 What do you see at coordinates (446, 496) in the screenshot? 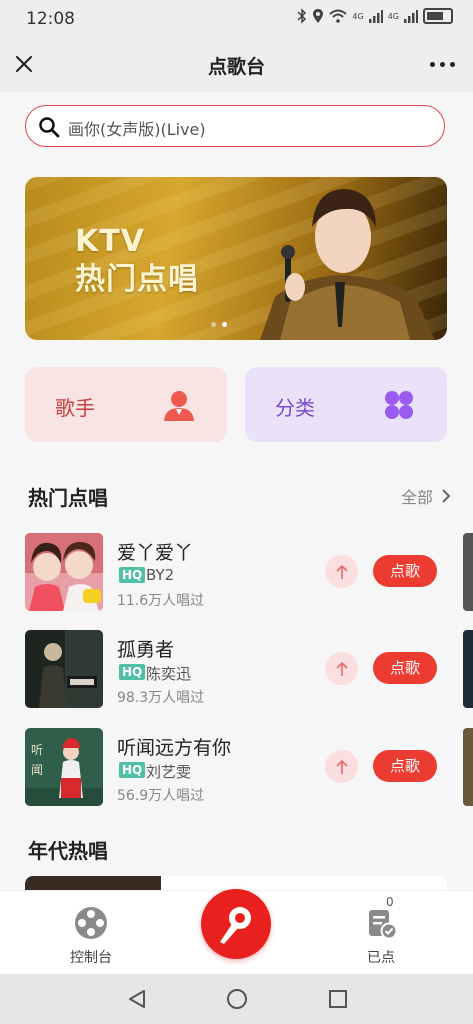
I see `chevron-right-icon` at bounding box center [446, 496].